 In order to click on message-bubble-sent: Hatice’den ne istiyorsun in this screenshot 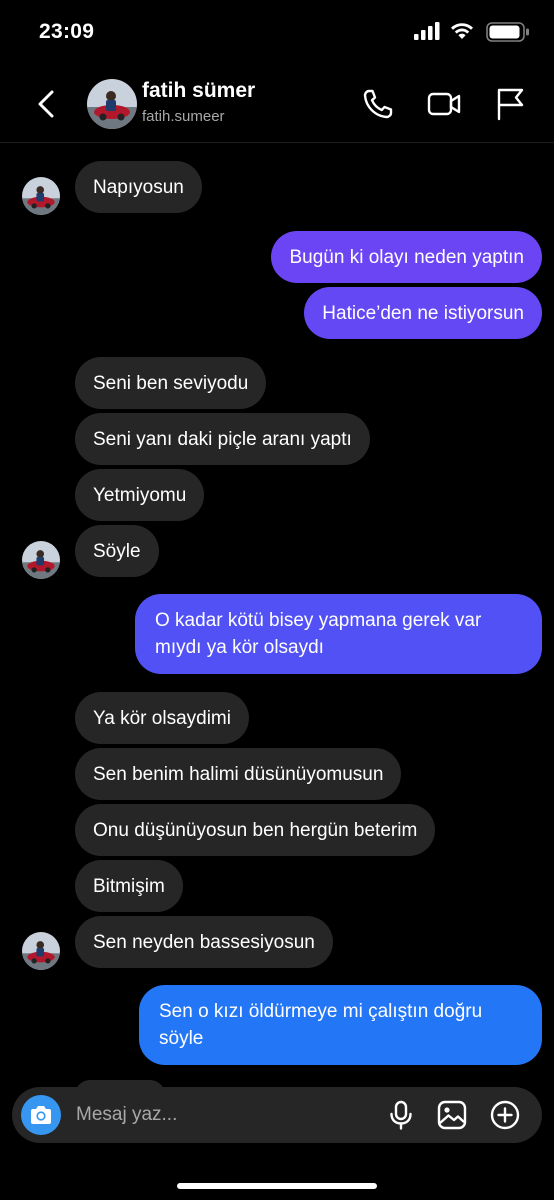, I will do `click(423, 313)`.